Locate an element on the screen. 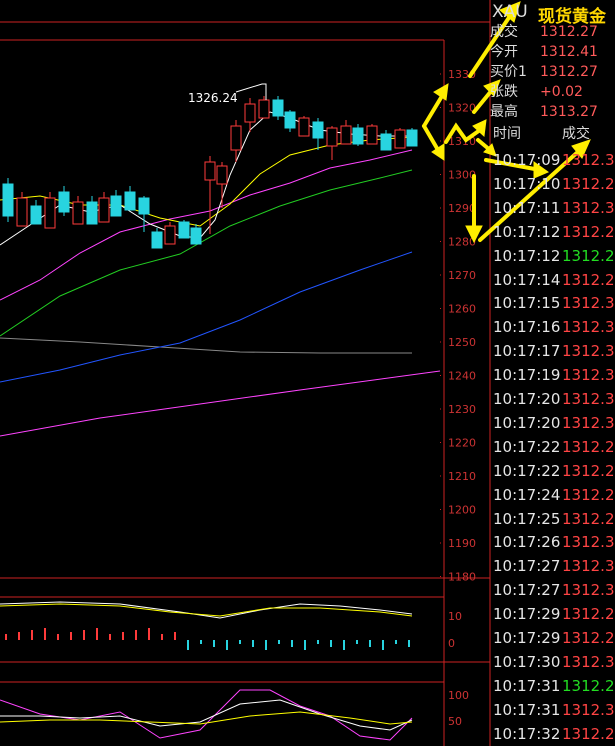 The height and width of the screenshot is (746, 615). tick-row: 10:17:311312.24 is located at coordinates (552, 686).